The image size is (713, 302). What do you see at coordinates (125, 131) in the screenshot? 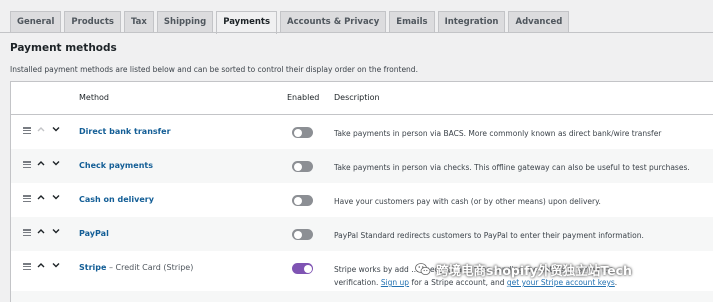
I see `payment-method-name: Direct bank transfer` at bounding box center [125, 131].